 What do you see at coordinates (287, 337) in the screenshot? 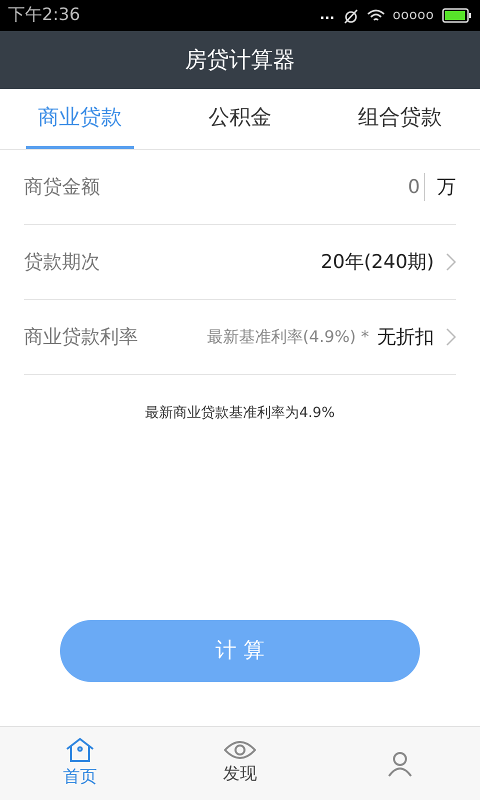
I see `rate-hint: 最新基准利率(4.9%) *` at bounding box center [287, 337].